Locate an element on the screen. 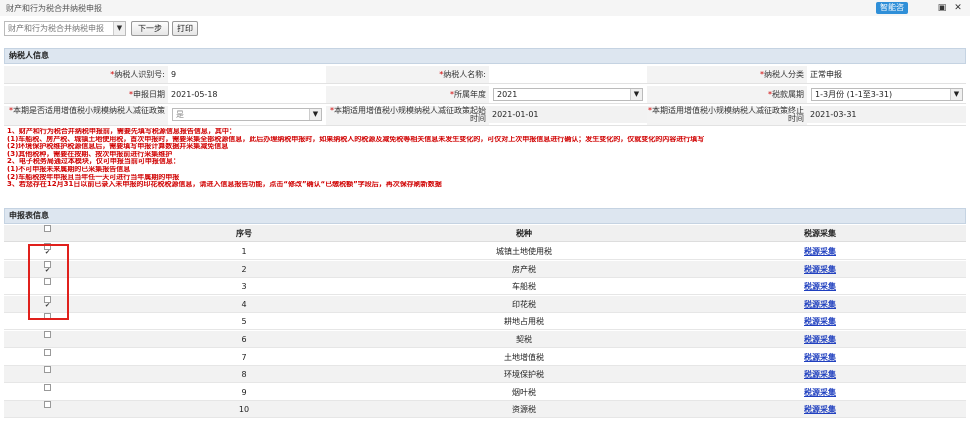  notice-line: (1)不可申报未来属期的已采集报告信息 is located at coordinates (69, 169).